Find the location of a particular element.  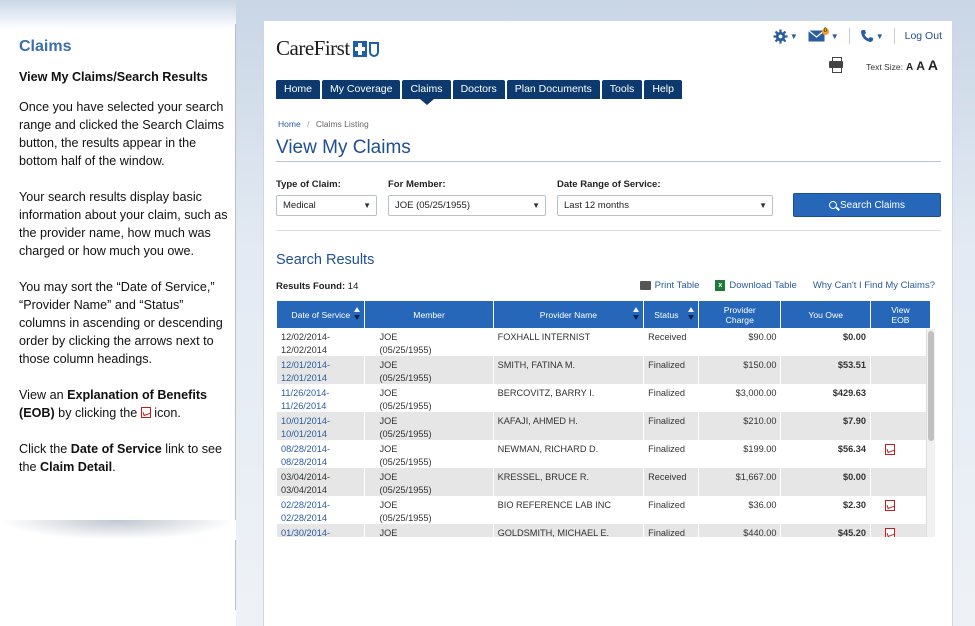

provider-name-cell: SMITH, FATINA M. is located at coordinates (568, 370).